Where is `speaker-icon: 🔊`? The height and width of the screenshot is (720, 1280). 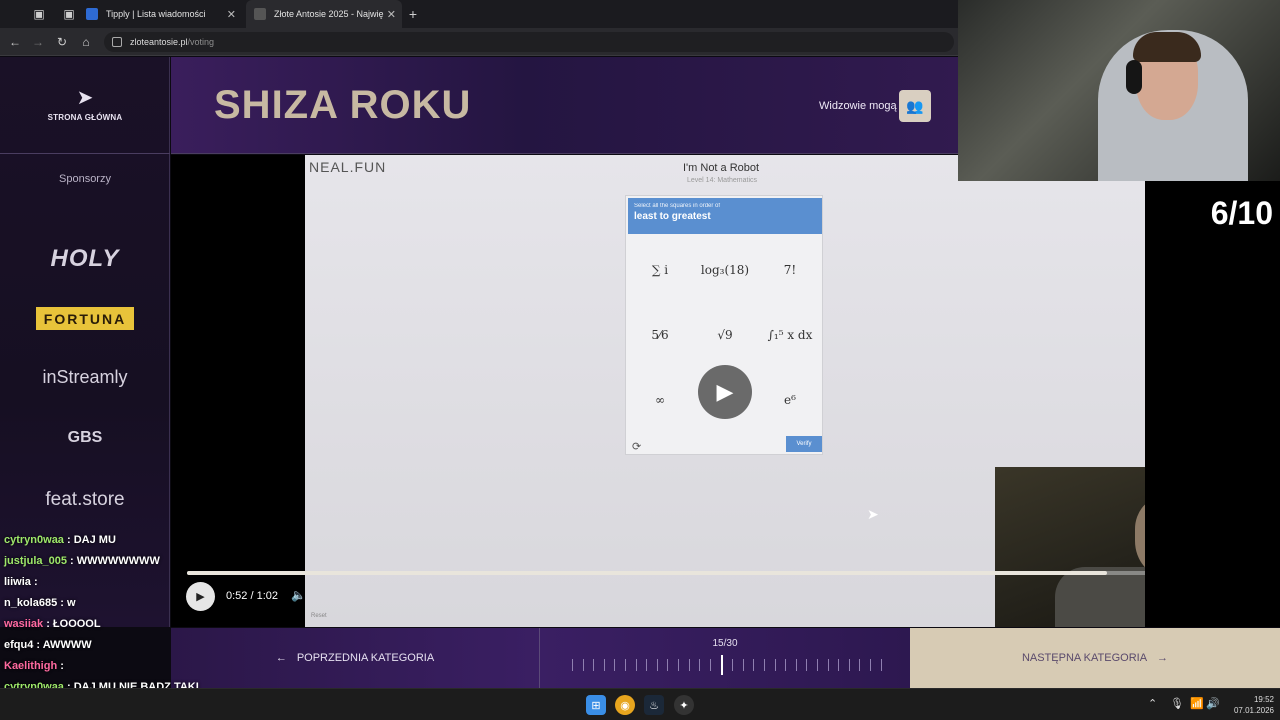
speaker-icon: 🔊 is located at coordinates (1213, 703).